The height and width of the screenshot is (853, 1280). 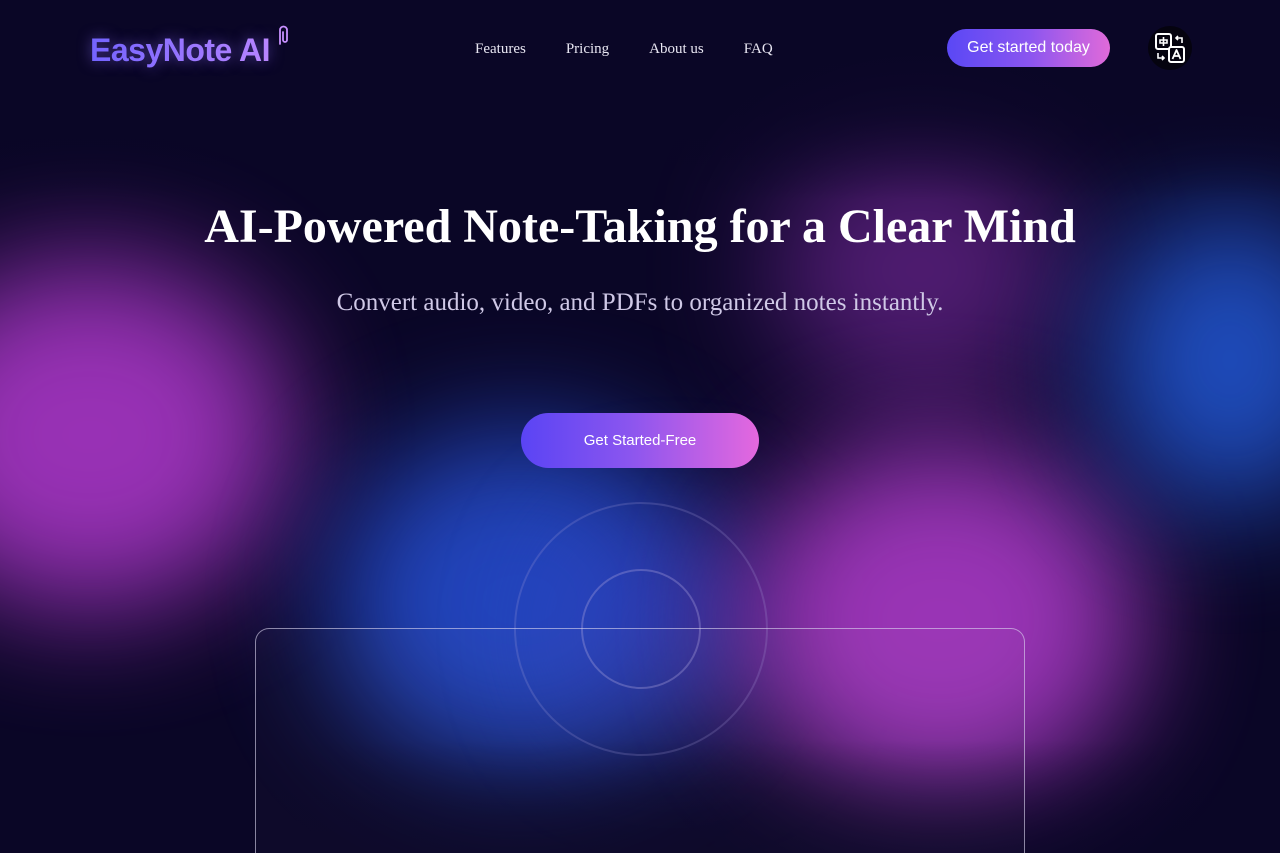 What do you see at coordinates (500, 49) in the screenshot?
I see `nav-item-features: Features` at bounding box center [500, 49].